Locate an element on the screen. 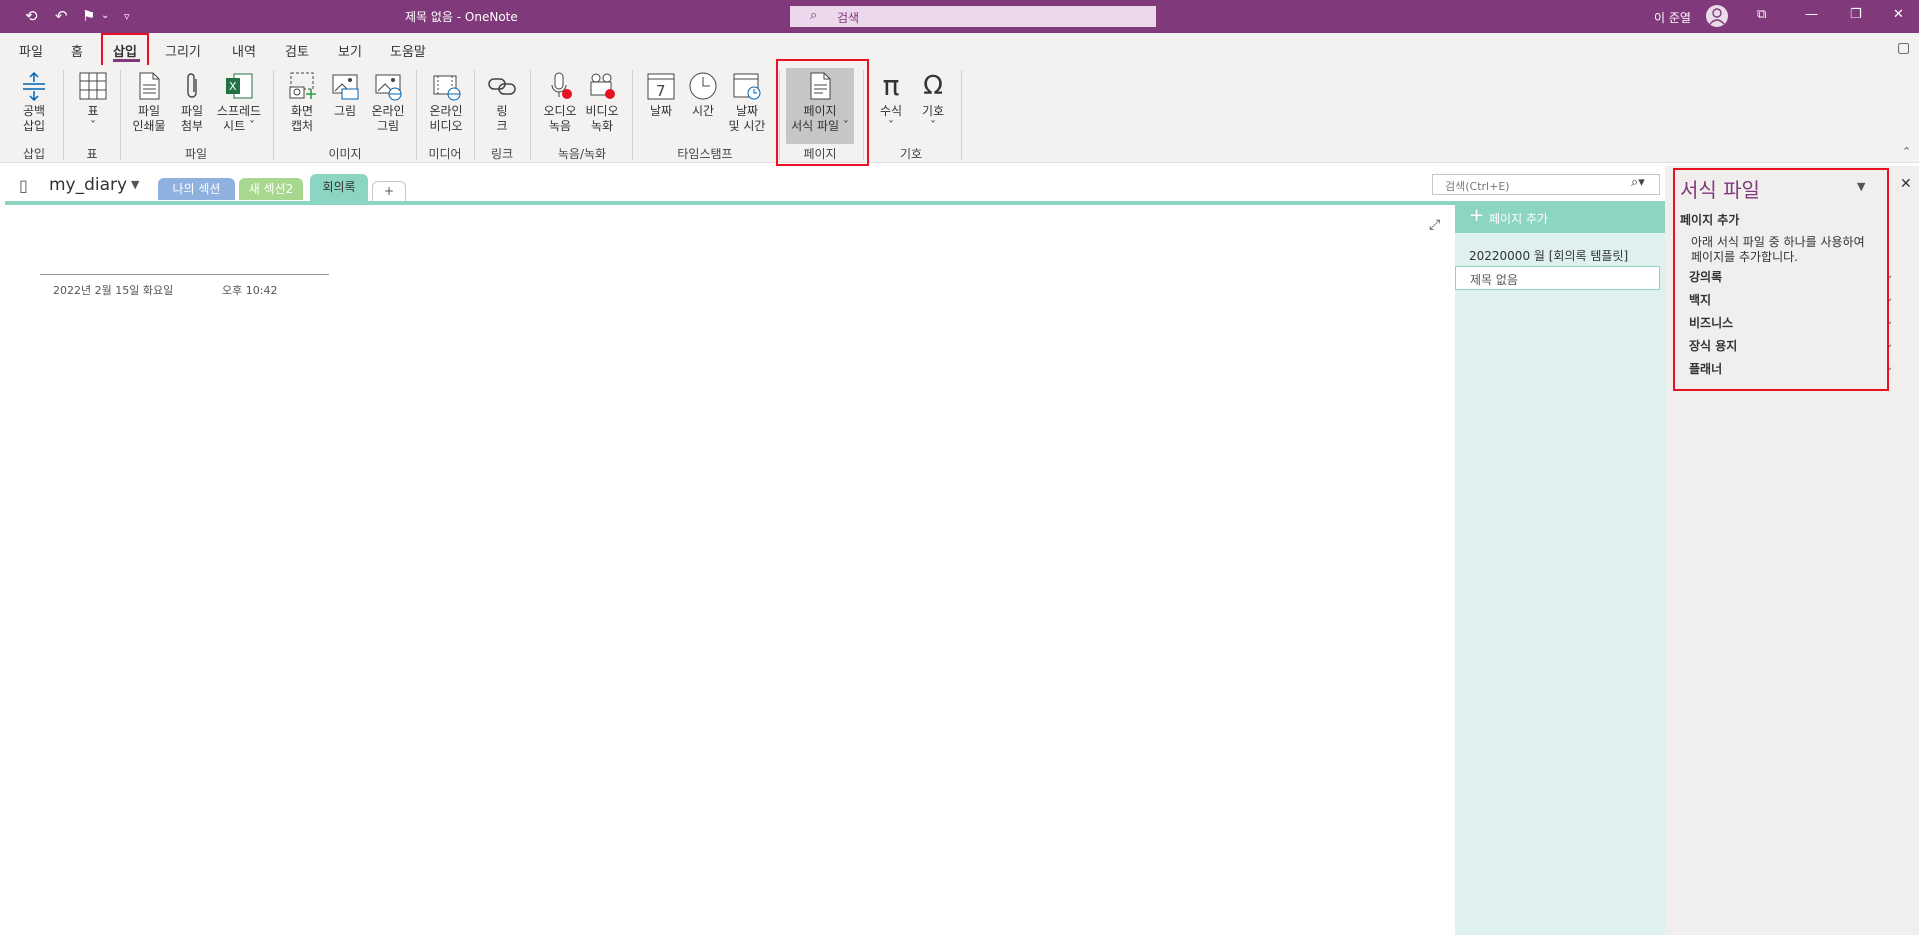 The image size is (1919, 935). page-date: 2022년 2월 15일 화요일 is located at coordinates (113, 290).